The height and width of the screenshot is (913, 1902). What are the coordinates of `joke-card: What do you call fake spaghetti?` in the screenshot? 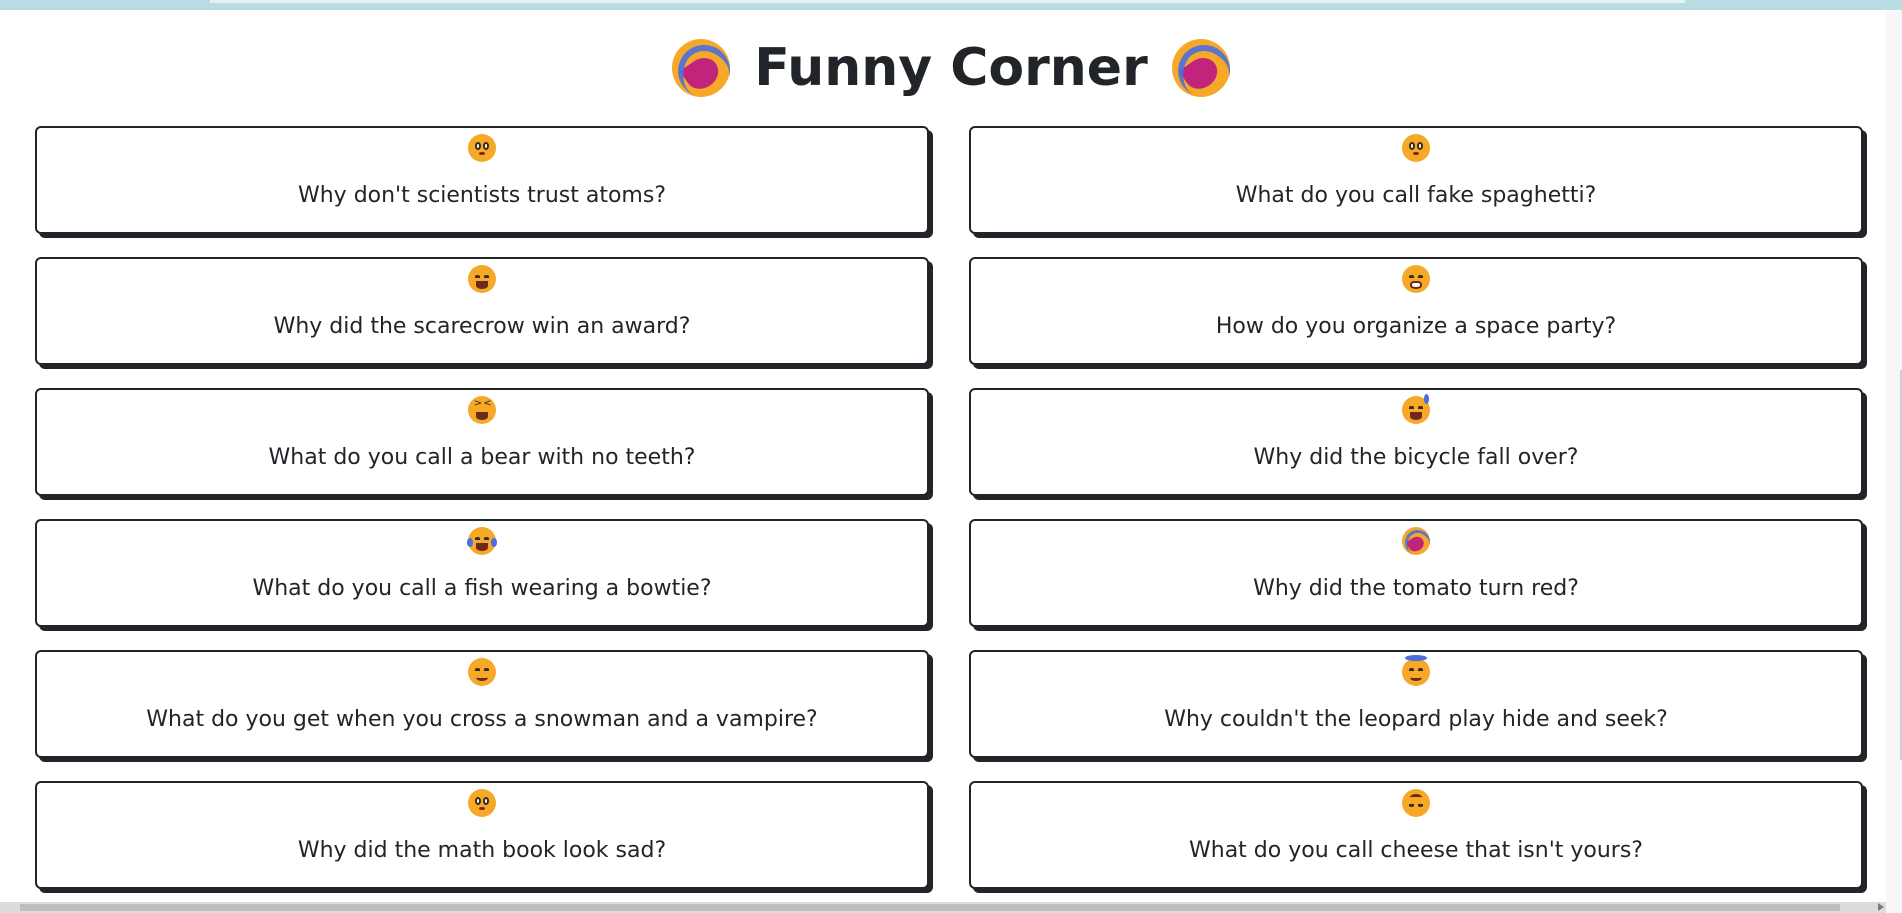 It's located at (1416, 180).